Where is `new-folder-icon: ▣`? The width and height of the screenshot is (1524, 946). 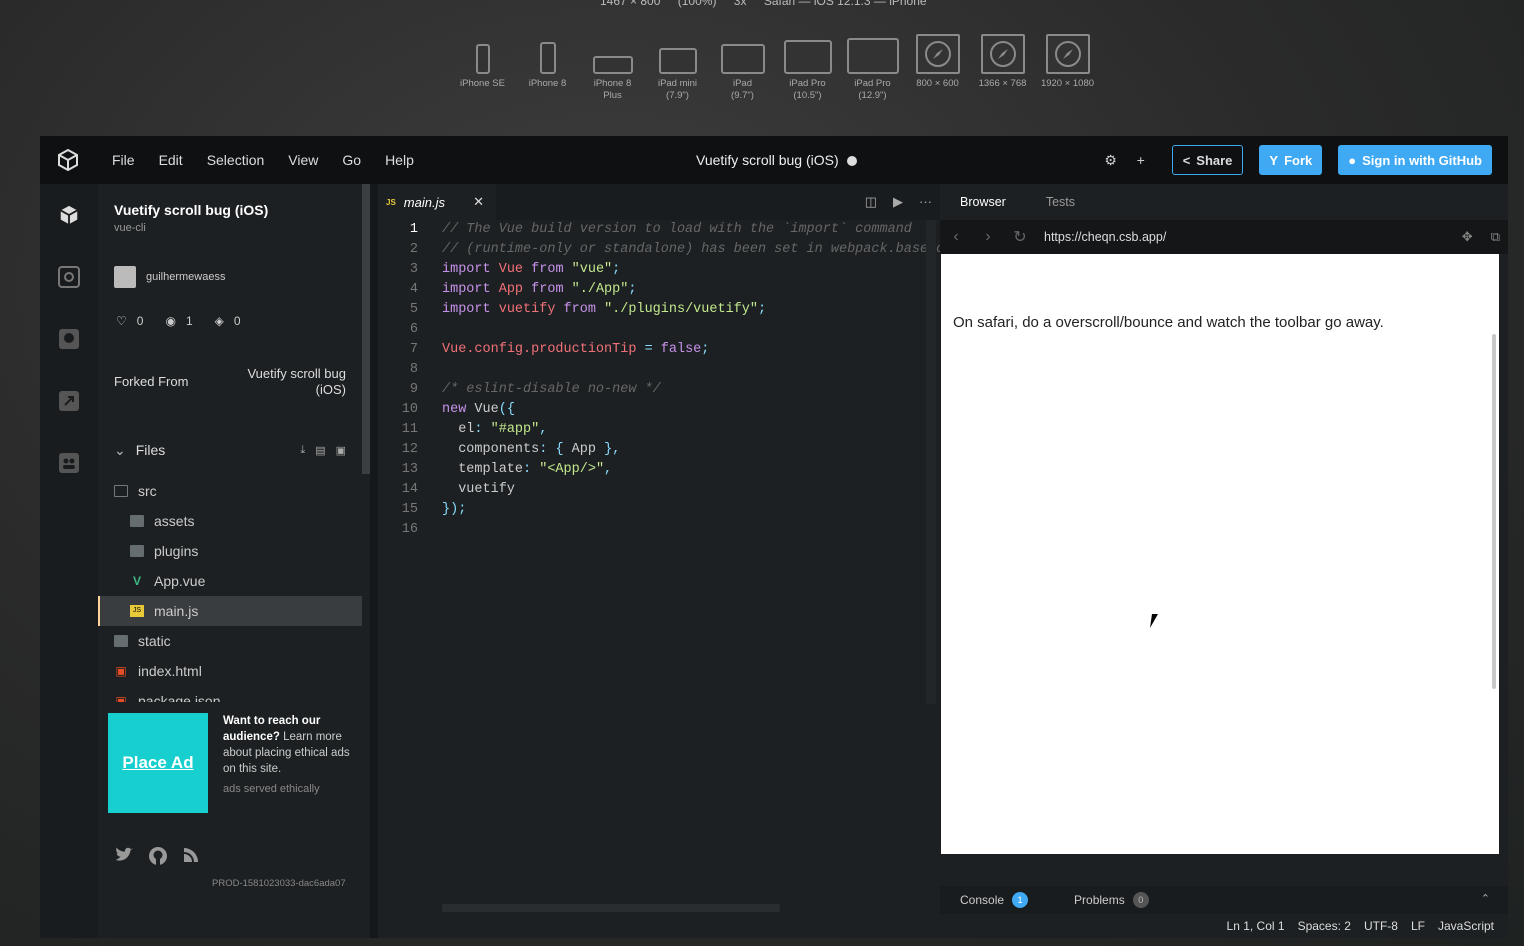 new-folder-icon: ▣ is located at coordinates (341, 450).